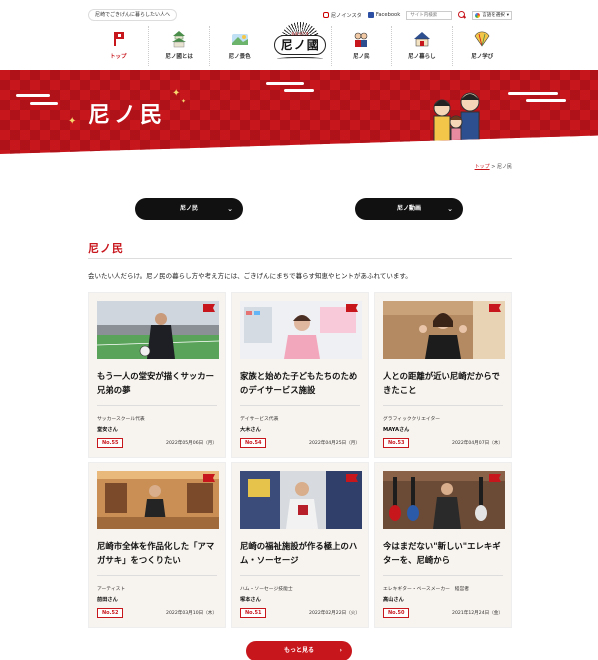 The image size is (598, 660). Describe the element at coordinates (477, 613) in the screenshot. I see `card-date: 2021年12月24日（金）` at that location.